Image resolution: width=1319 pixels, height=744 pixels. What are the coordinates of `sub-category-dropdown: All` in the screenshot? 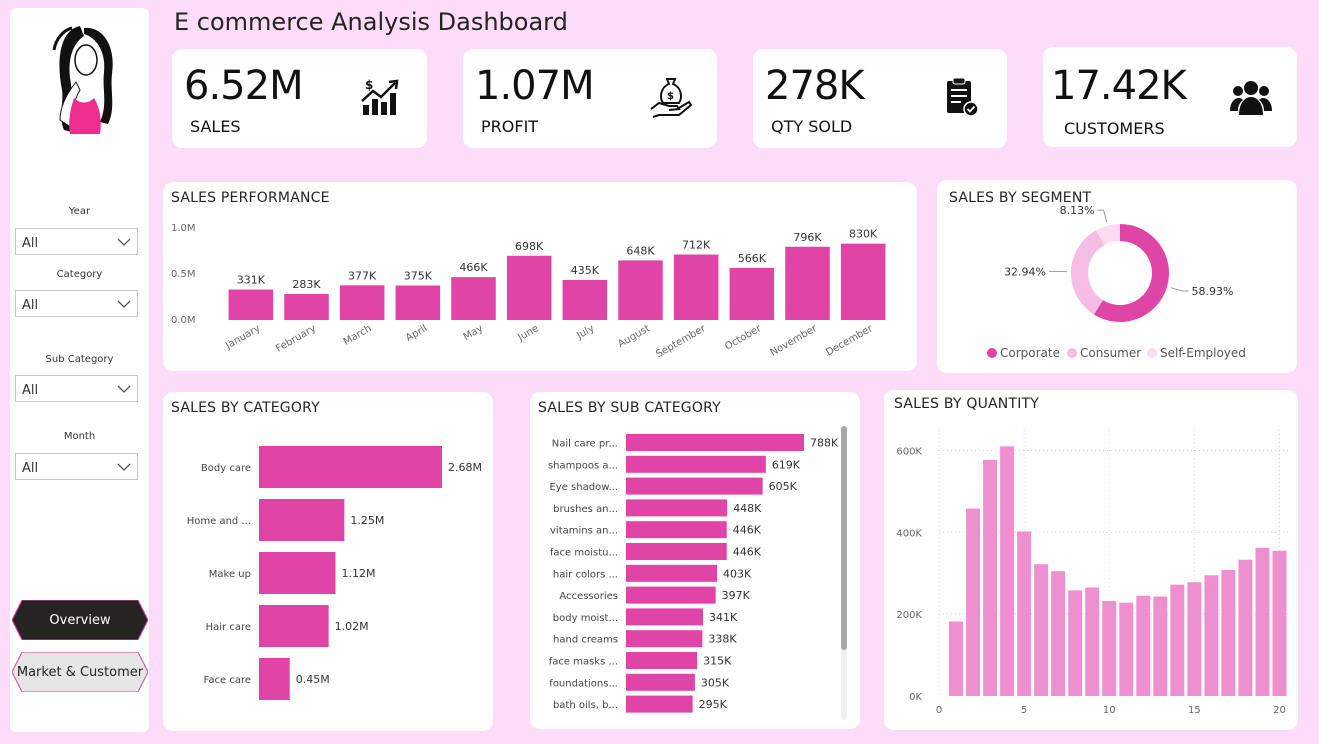 It's located at (76, 388).